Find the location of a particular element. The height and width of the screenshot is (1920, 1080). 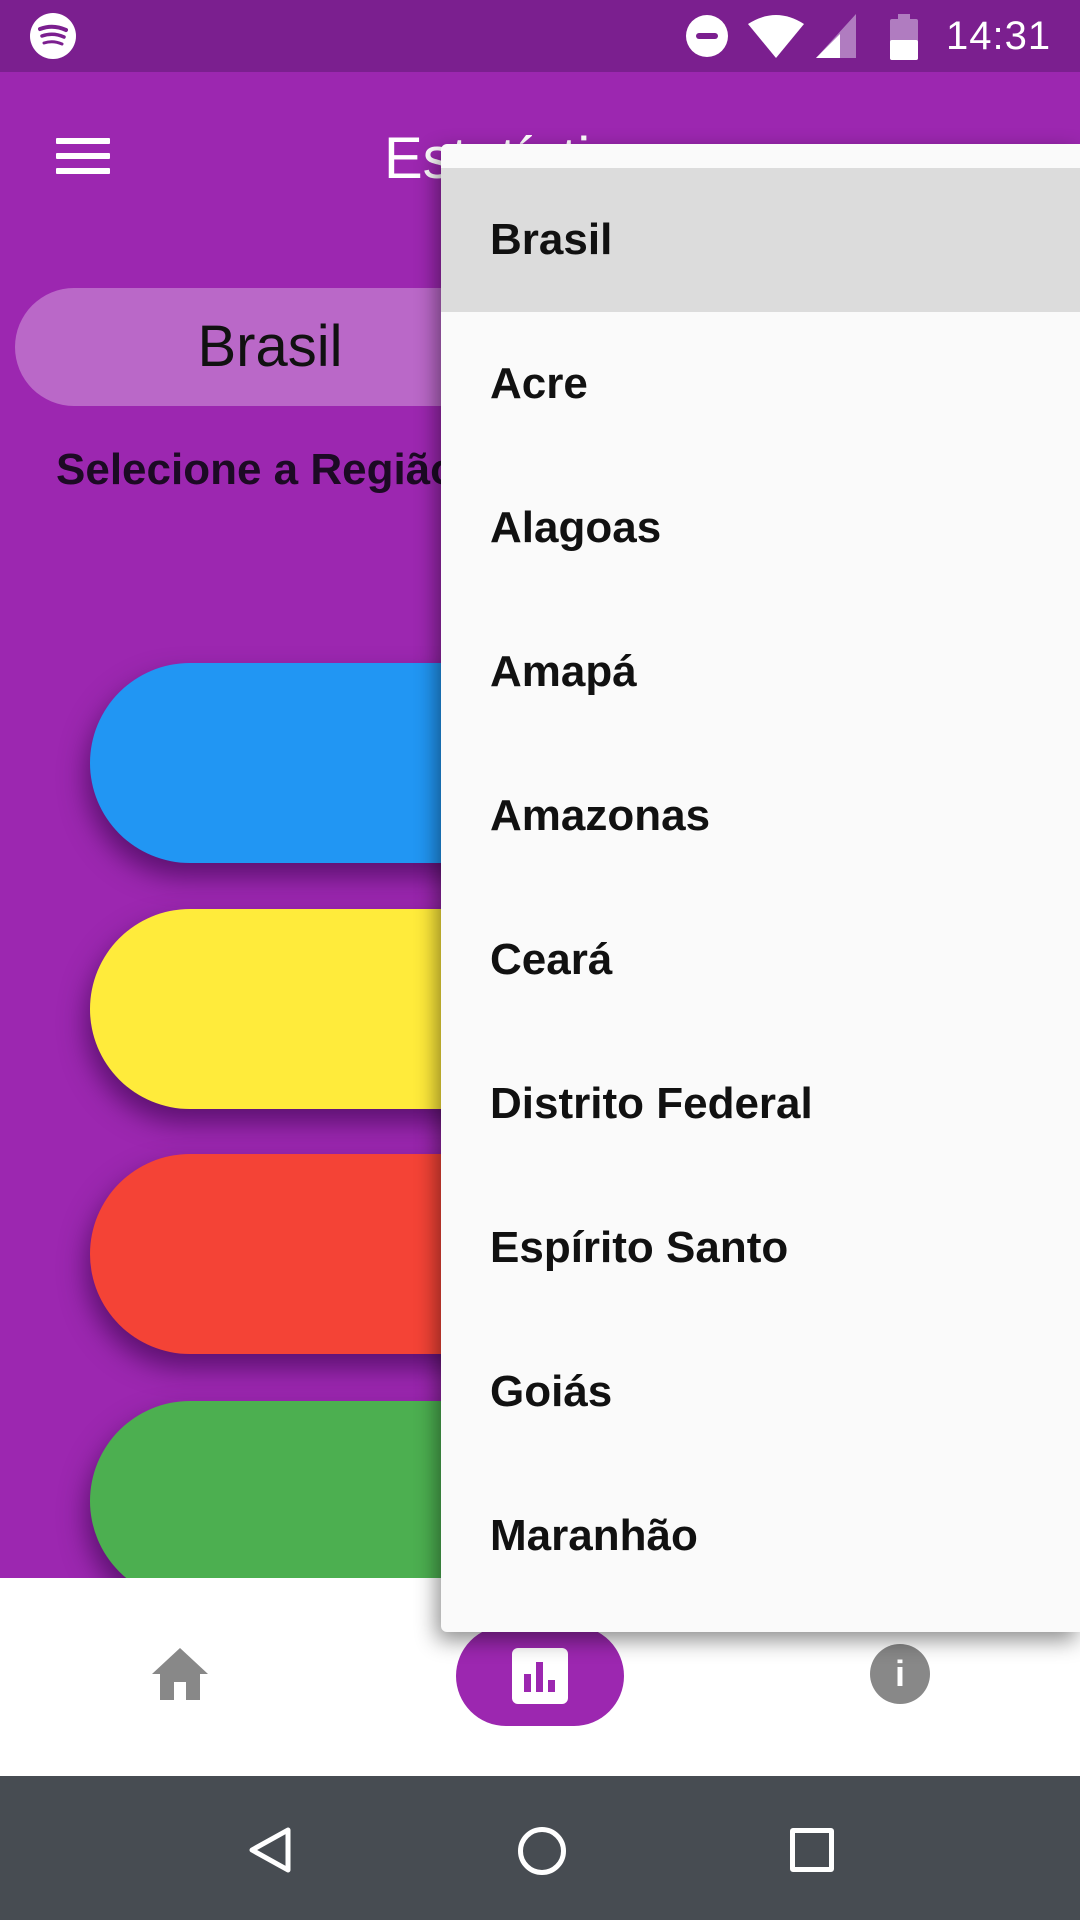

dropdown-option: Alagoas is located at coordinates (760, 528).